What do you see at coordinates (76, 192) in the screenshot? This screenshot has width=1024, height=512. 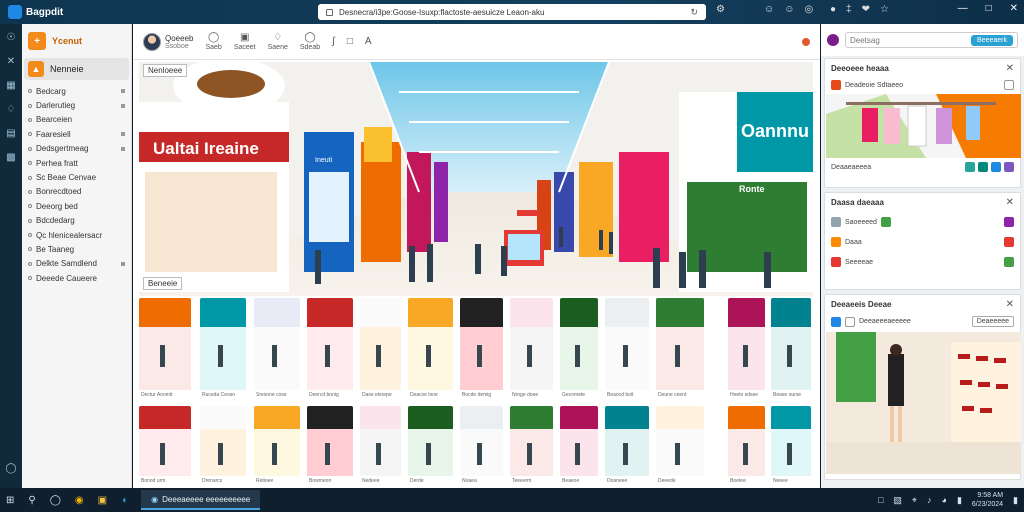 I see `sidebar-item: Bonrecdtoed` at bounding box center [76, 192].